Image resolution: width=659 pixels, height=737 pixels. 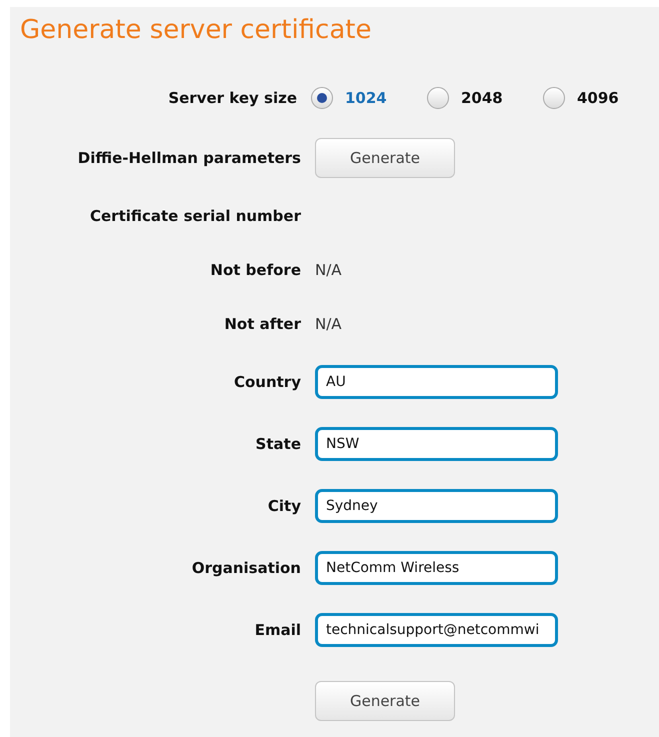 What do you see at coordinates (436, 382) in the screenshot?
I see `input-field: AU` at bounding box center [436, 382].